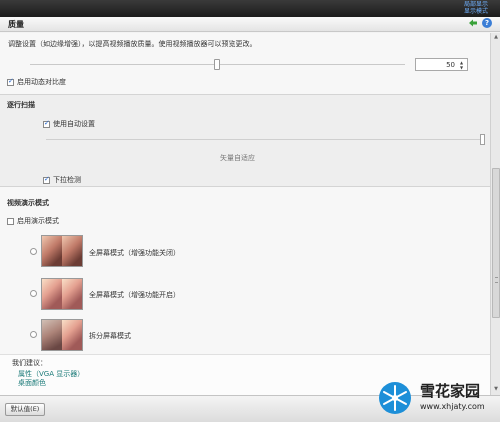 This screenshot has height=422, width=500. Describe the element at coordinates (62, 335) in the screenshot. I see `demo-option-3-image` at that location.